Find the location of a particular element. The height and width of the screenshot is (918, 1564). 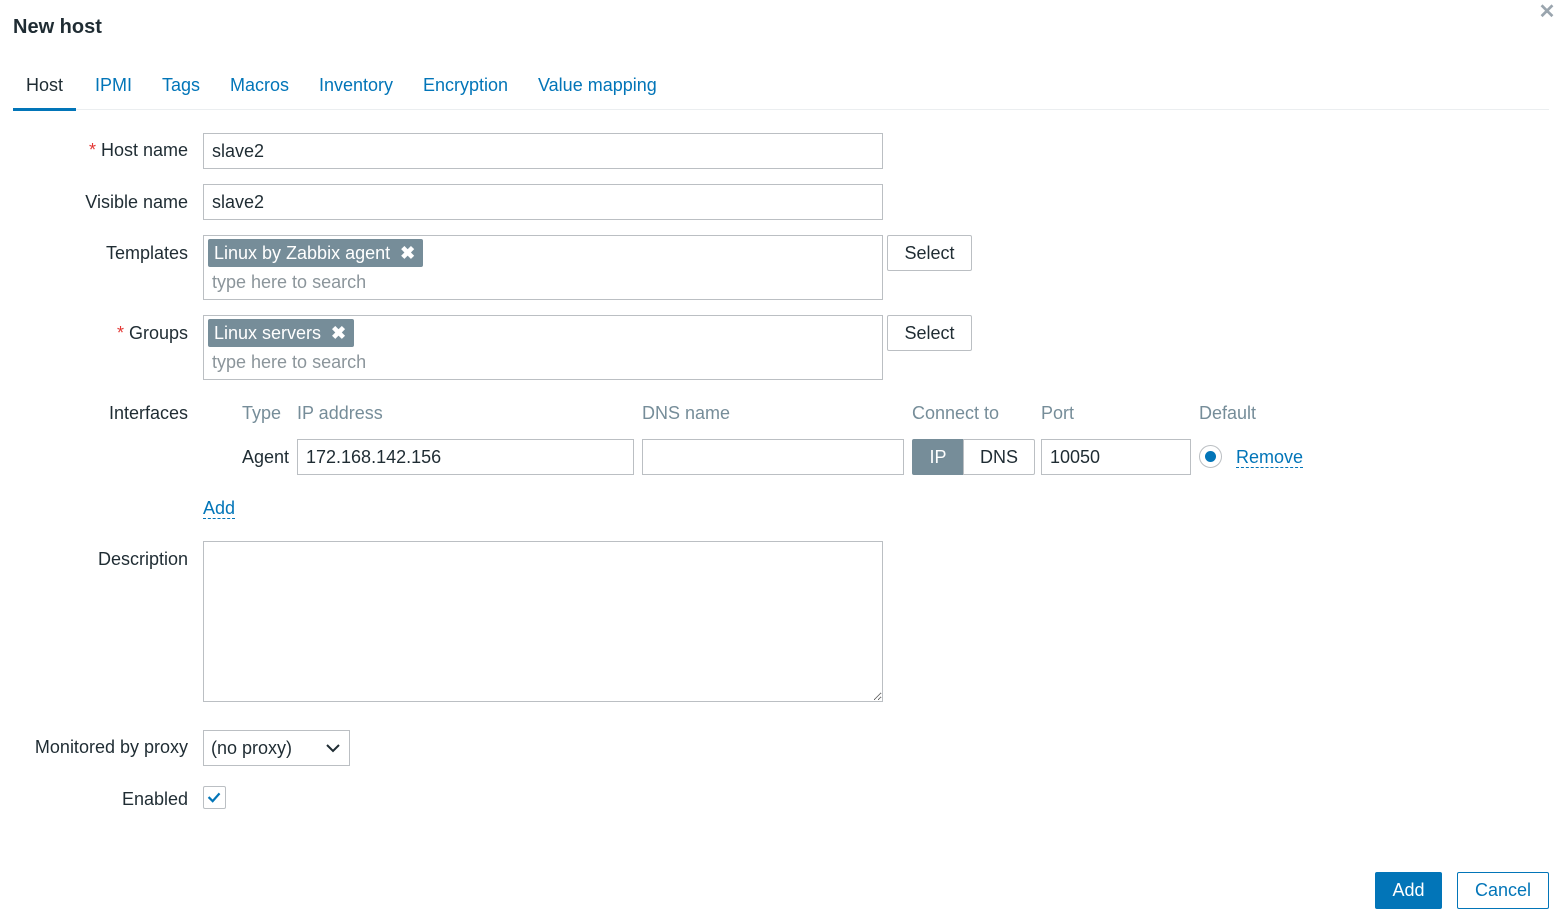

proxy-select: (no proxy) is located at coordinates (276, 748).